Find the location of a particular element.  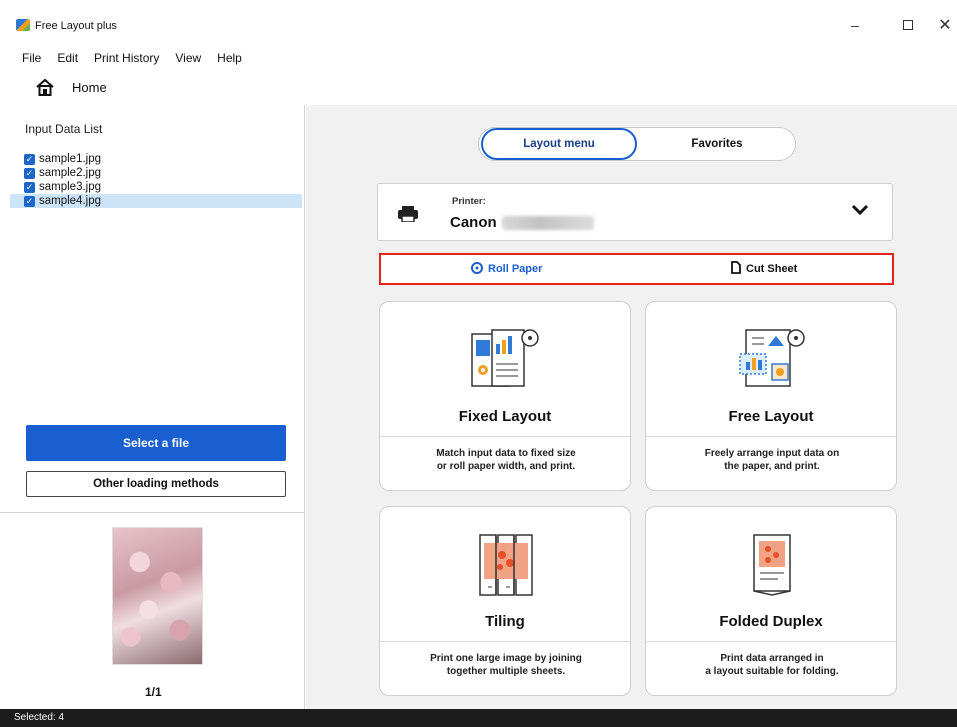

tab-layout-menu: Layout menu is located at coordinates (559, 144).